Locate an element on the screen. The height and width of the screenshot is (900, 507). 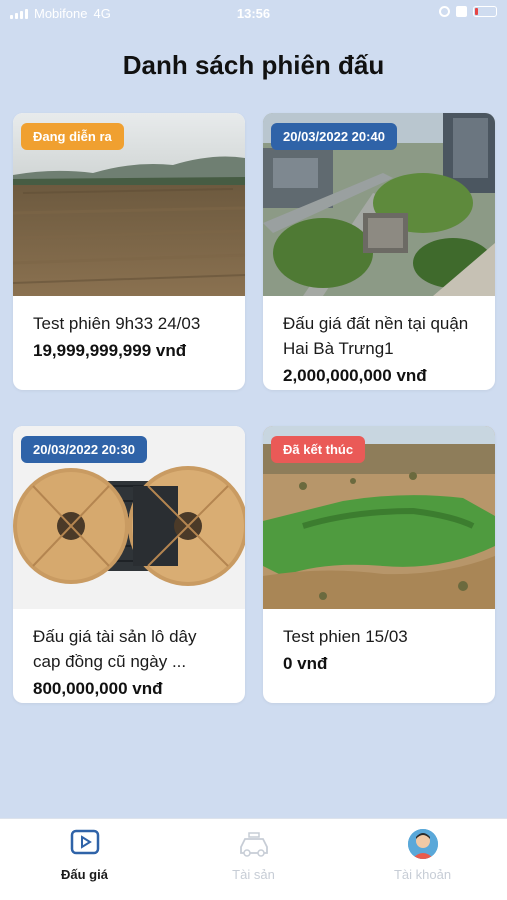
status-badge: Đang diễn ra is located at coordinates (72, 136).